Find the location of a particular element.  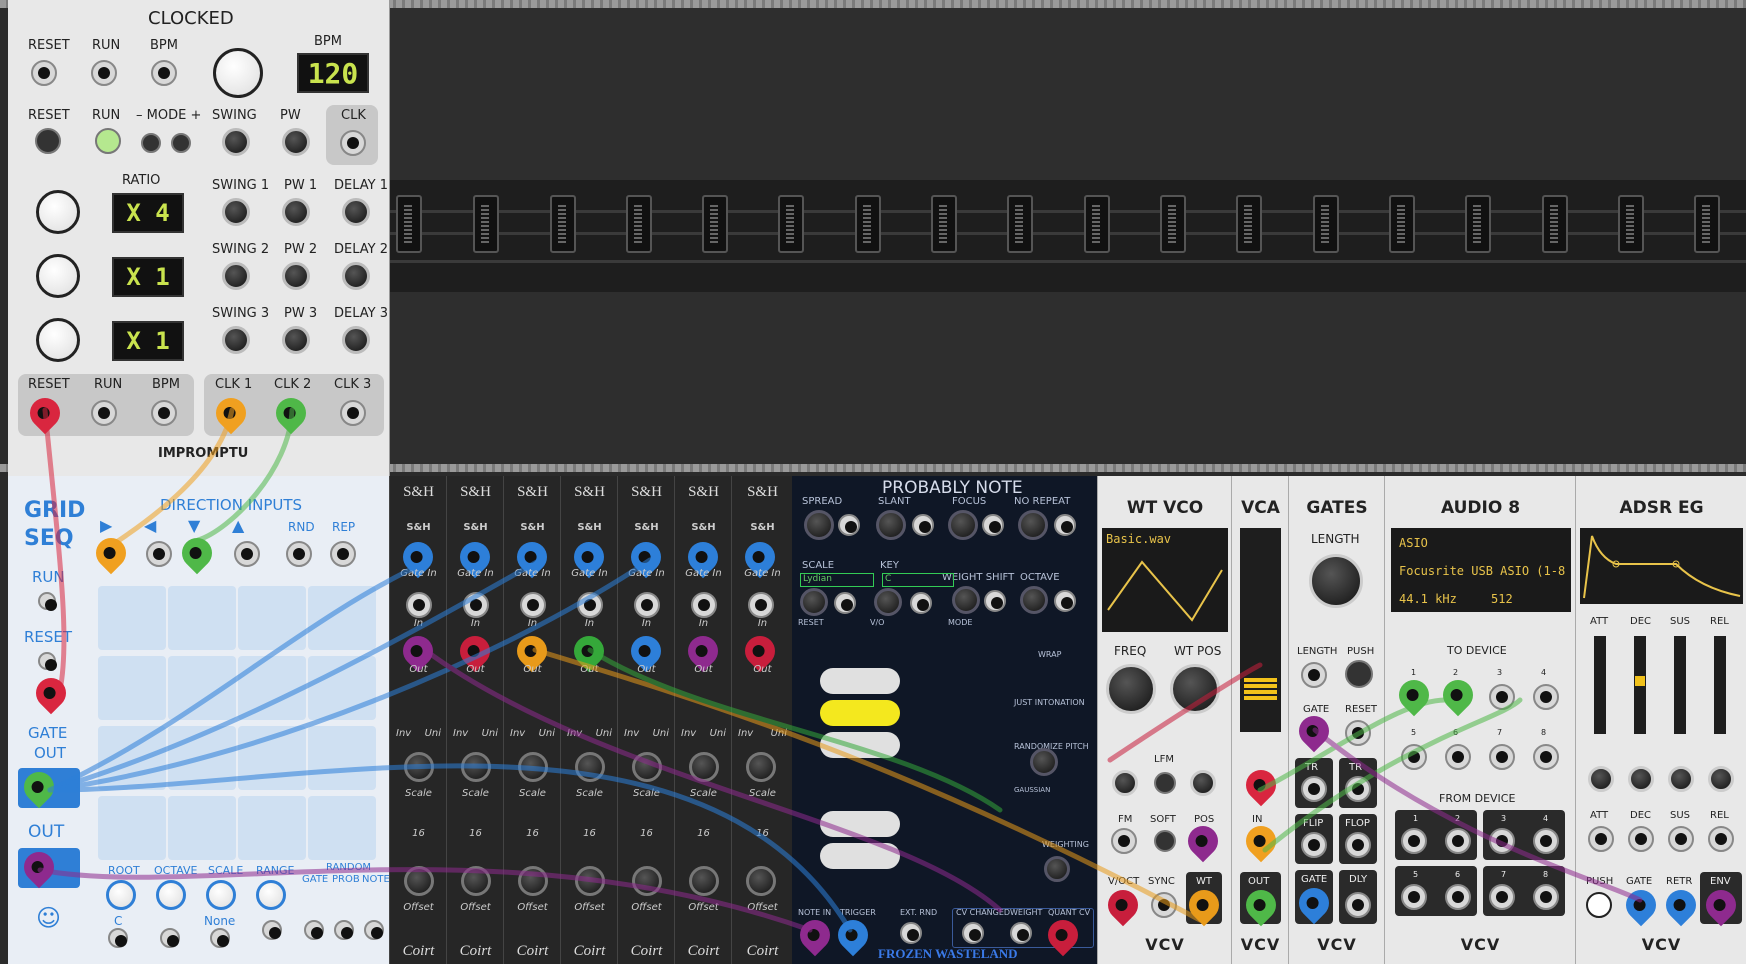

soft-button is located at coordinates (1165, 841).